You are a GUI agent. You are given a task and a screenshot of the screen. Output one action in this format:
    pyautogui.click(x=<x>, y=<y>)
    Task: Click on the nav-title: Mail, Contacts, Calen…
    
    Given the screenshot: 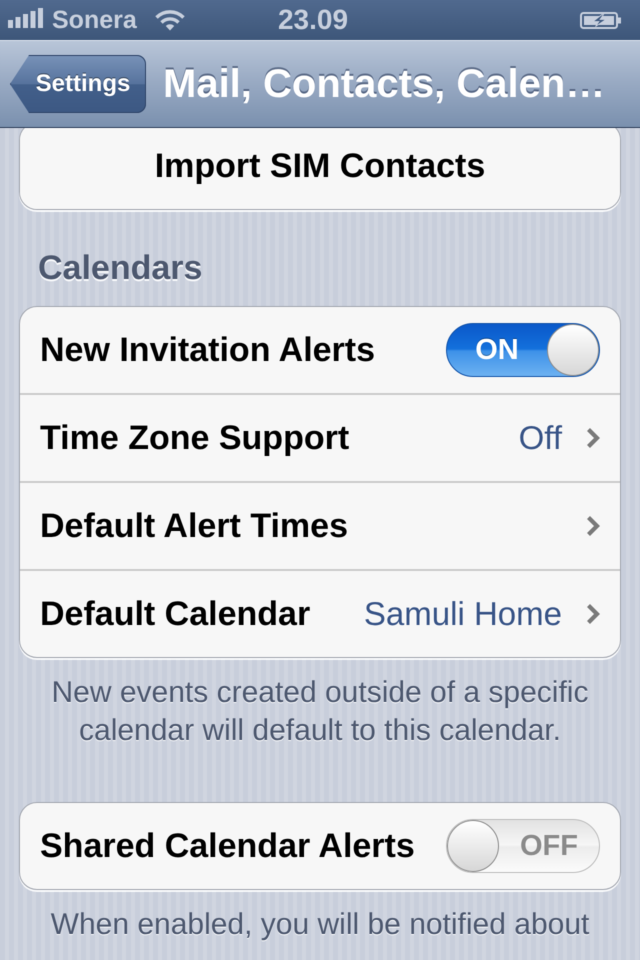 What is the action you would take?
    pyautogui.click(x=384, y=84)
    